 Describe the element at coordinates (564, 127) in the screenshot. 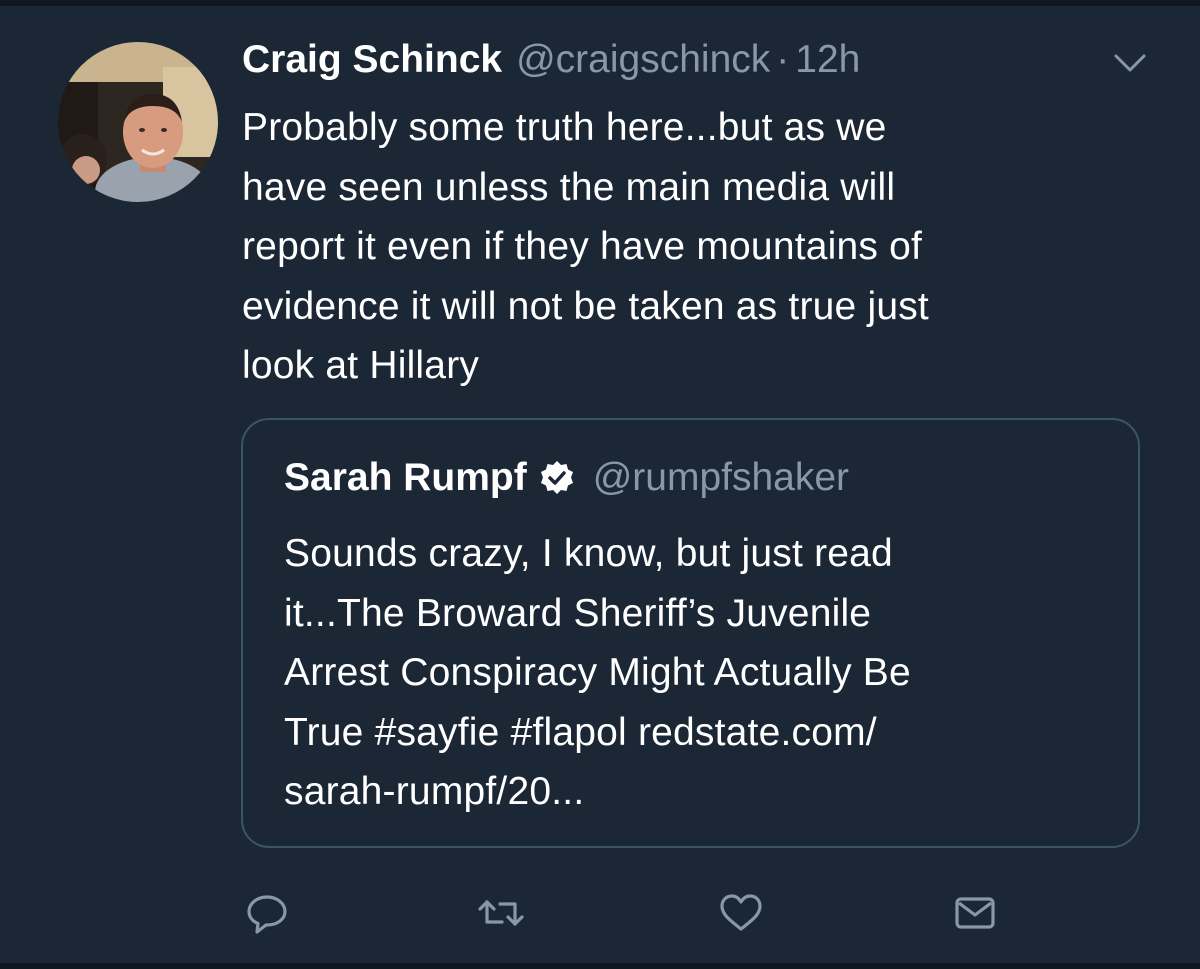

I see `tweet-text-line: Probably some truth here...but as we` at that location.